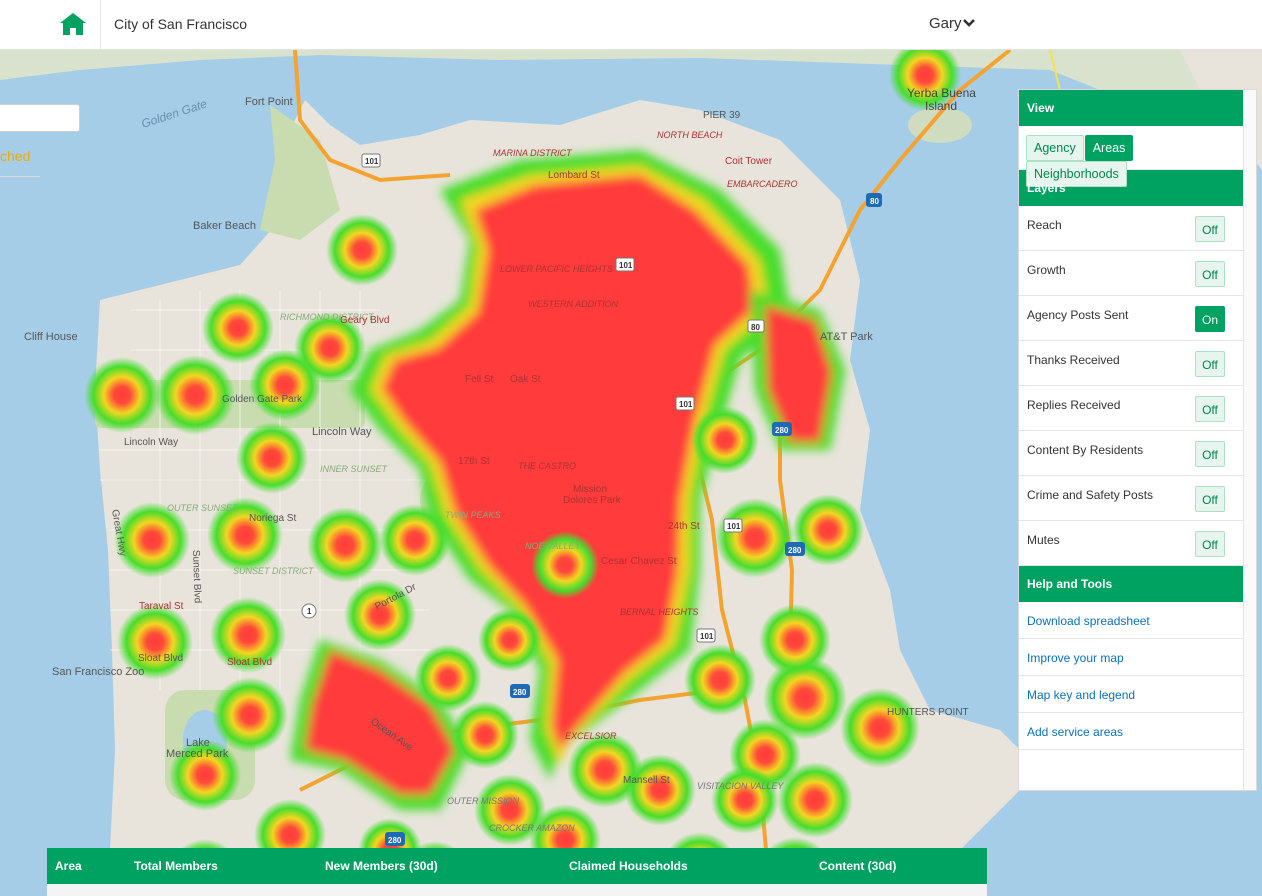 The height and width of the screenshot is (896, 1262). What do you see at coordinates (98, 672) in the screenshot?
I see `map-label-sf-zoo: San Francisco Zoo` at bounding box center [98, 672].